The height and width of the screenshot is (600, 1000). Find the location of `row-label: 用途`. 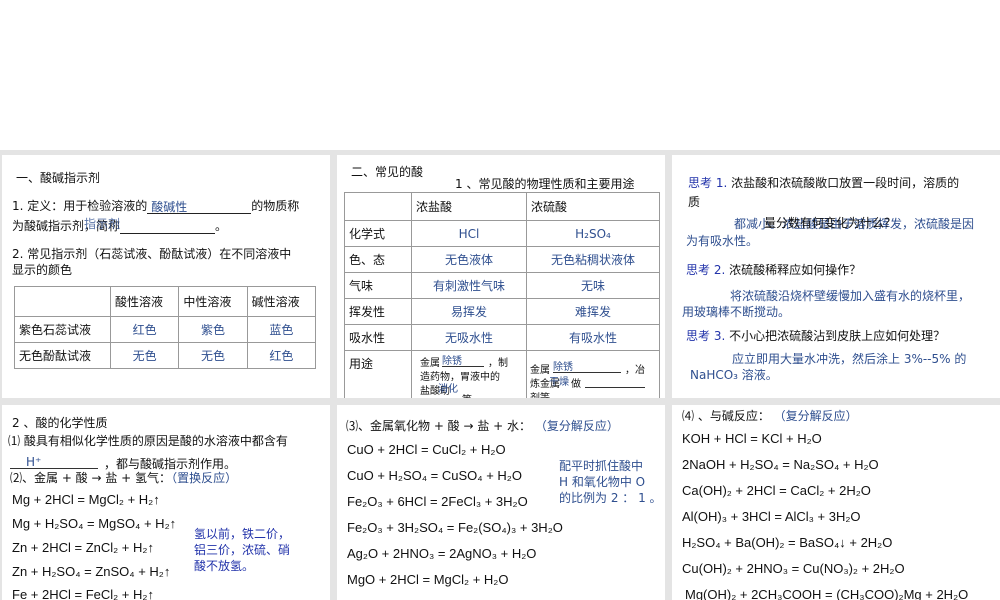

row-label: 用途 is located at coordinates (378, 374).